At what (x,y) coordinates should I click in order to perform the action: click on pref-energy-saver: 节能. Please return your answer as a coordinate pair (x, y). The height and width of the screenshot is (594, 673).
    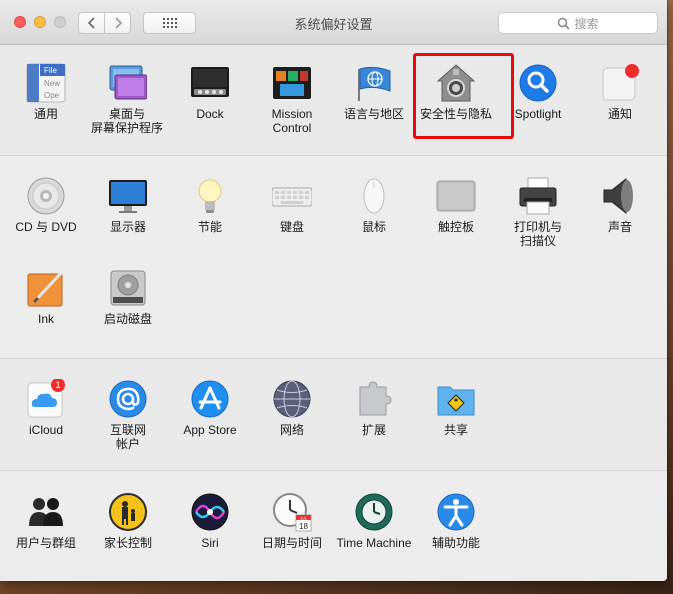
    Looking at the image, I should click on (210, 226).